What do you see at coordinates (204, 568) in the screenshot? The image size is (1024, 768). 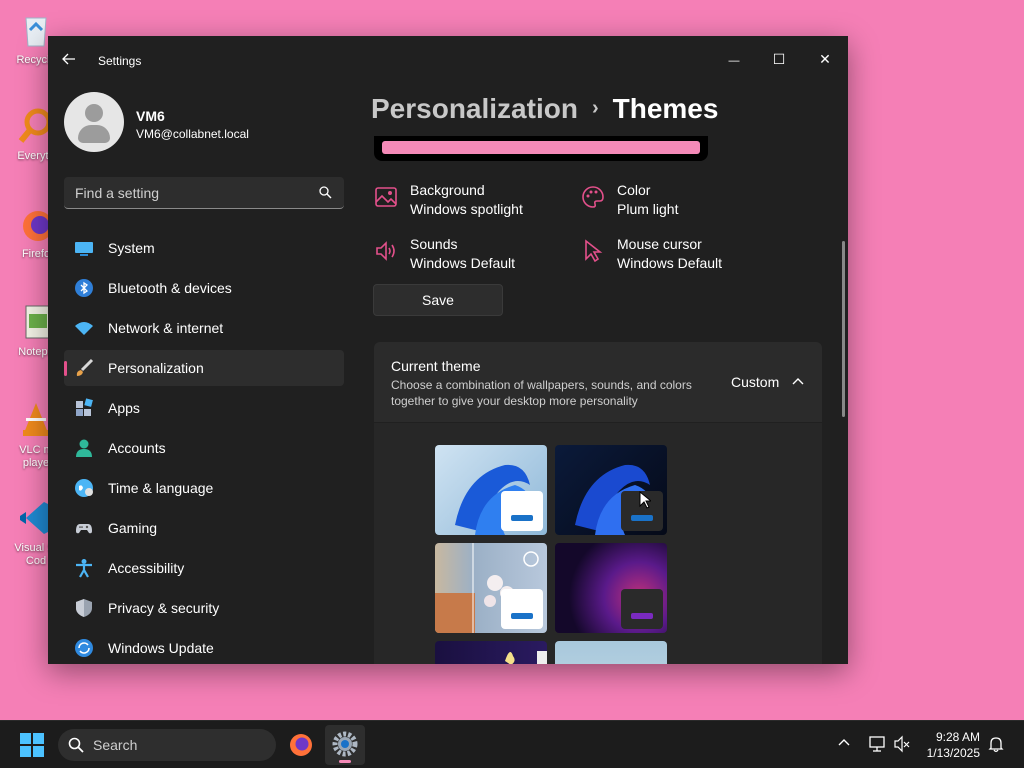 I see `sidebar-item-accessibility: Accessibility` at bounding box center [204, 568].